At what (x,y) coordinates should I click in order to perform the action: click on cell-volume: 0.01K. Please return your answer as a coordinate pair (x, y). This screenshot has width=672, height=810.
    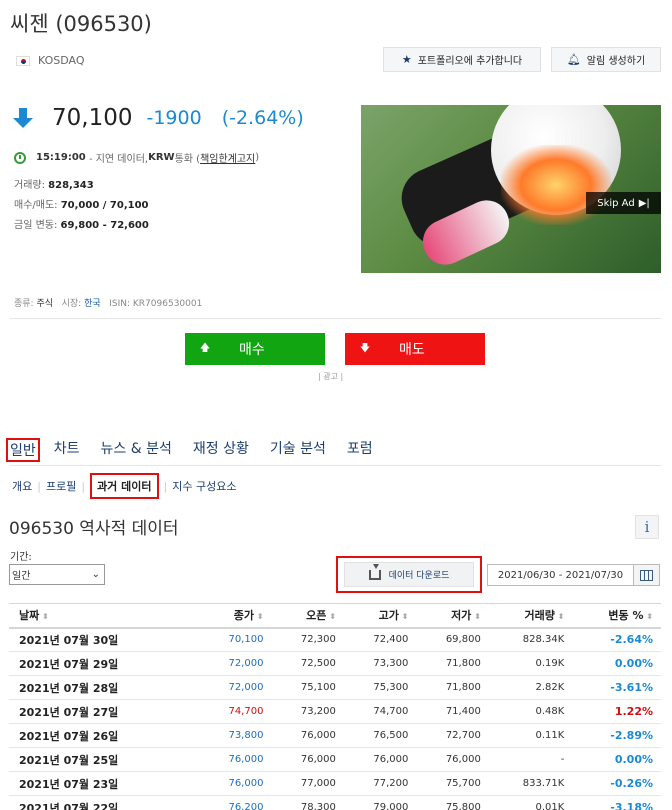
    Looking at the image, I should click on (530, 802).